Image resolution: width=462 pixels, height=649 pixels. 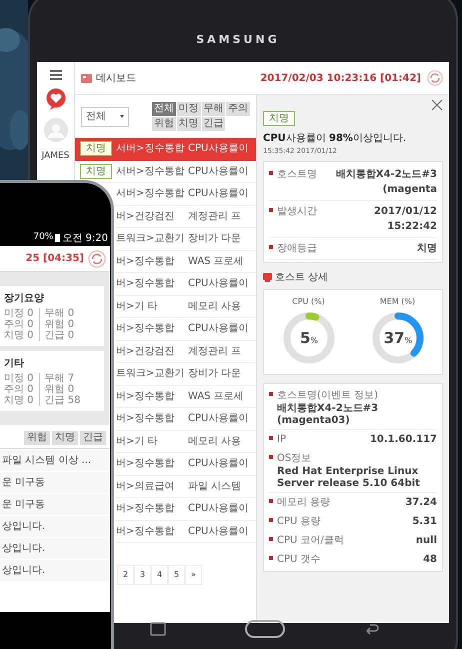 I want to click on gauge-value: 5%, so click(x=308, y=337).